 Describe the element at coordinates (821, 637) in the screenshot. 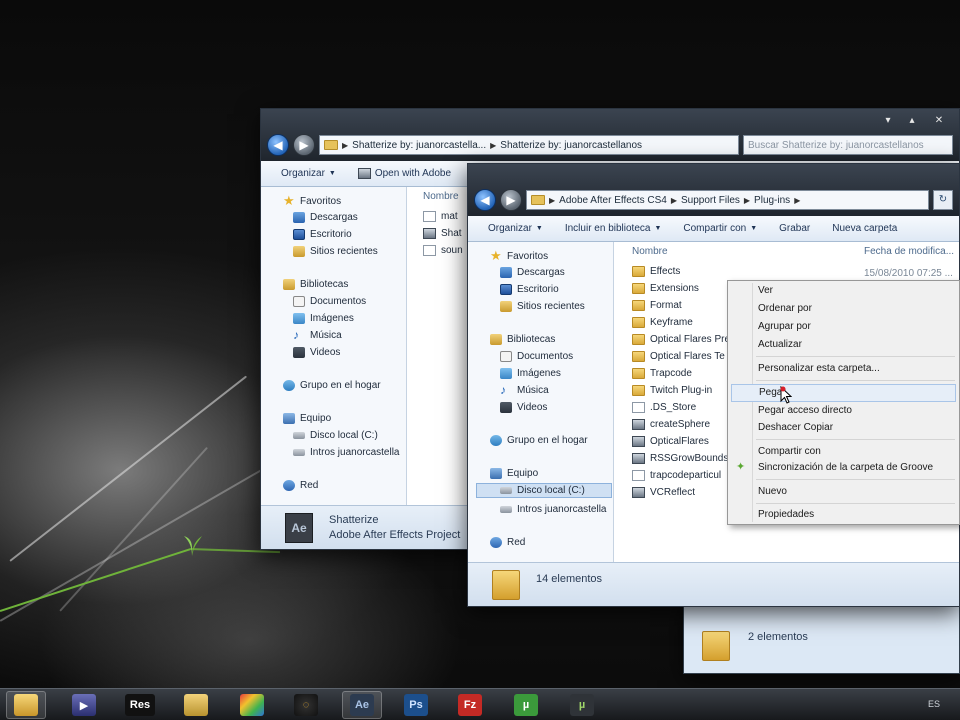

I see `explorer-window-background: 2 elementos` at that location.